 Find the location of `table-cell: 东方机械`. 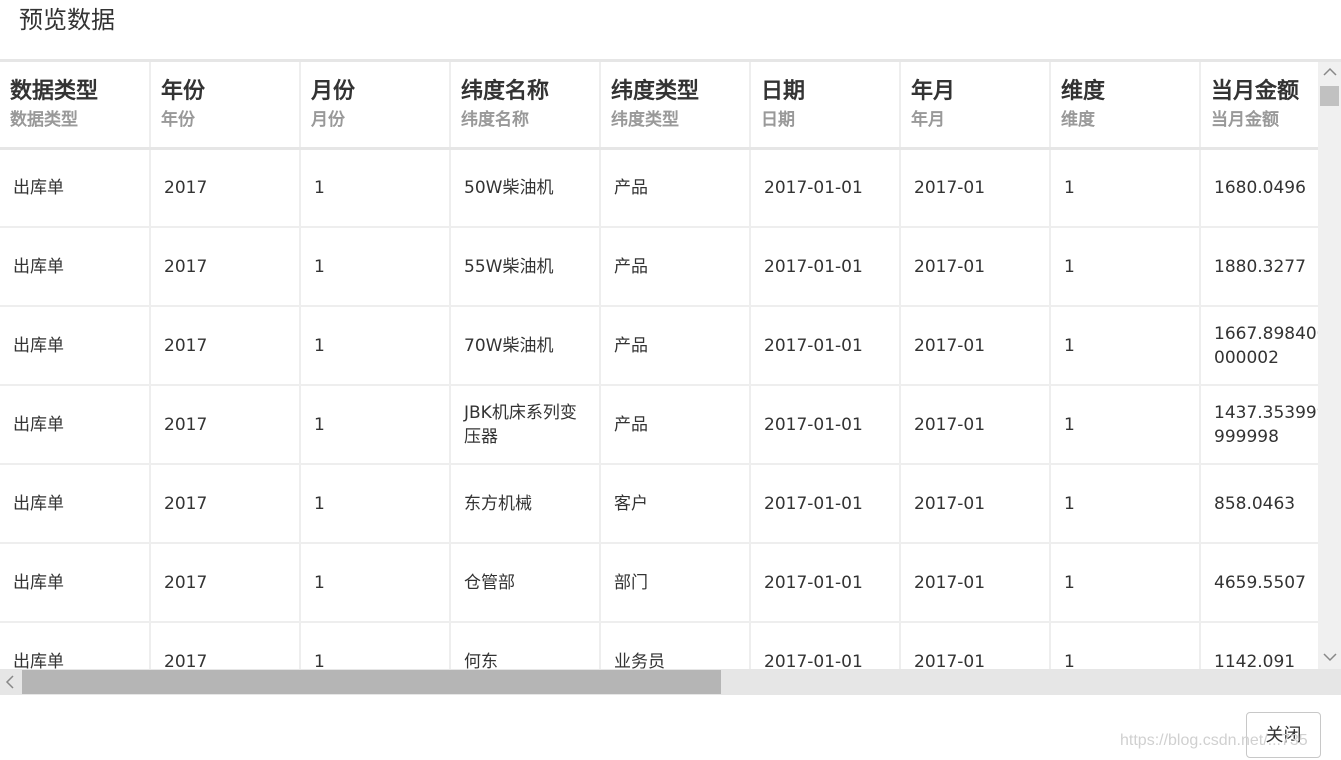

table-cell: 东方机械 is located at coordinates (525, 504).